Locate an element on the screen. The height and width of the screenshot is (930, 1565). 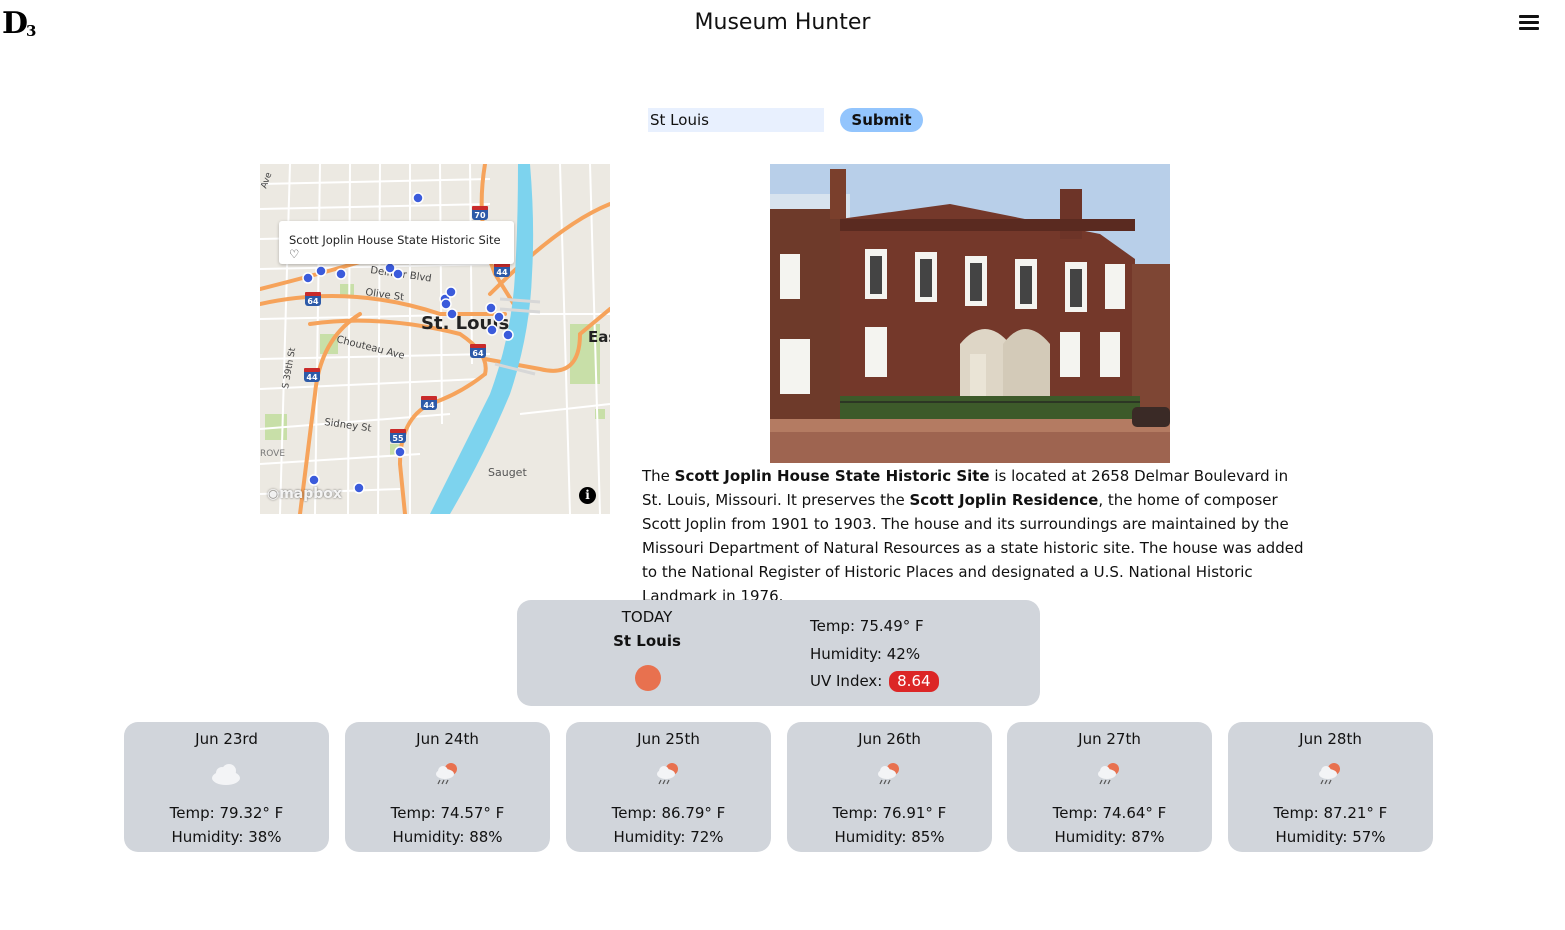
museum-name: Scott Joplin House State Historic Site is located at coordinates (832, 476).